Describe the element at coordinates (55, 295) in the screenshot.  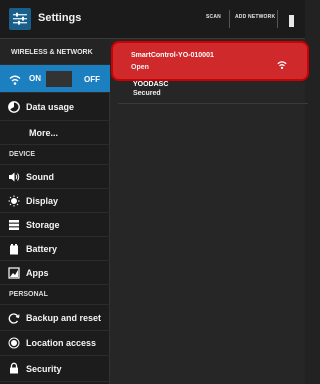
I see `personal-section-header: PERSONAL` at that location.